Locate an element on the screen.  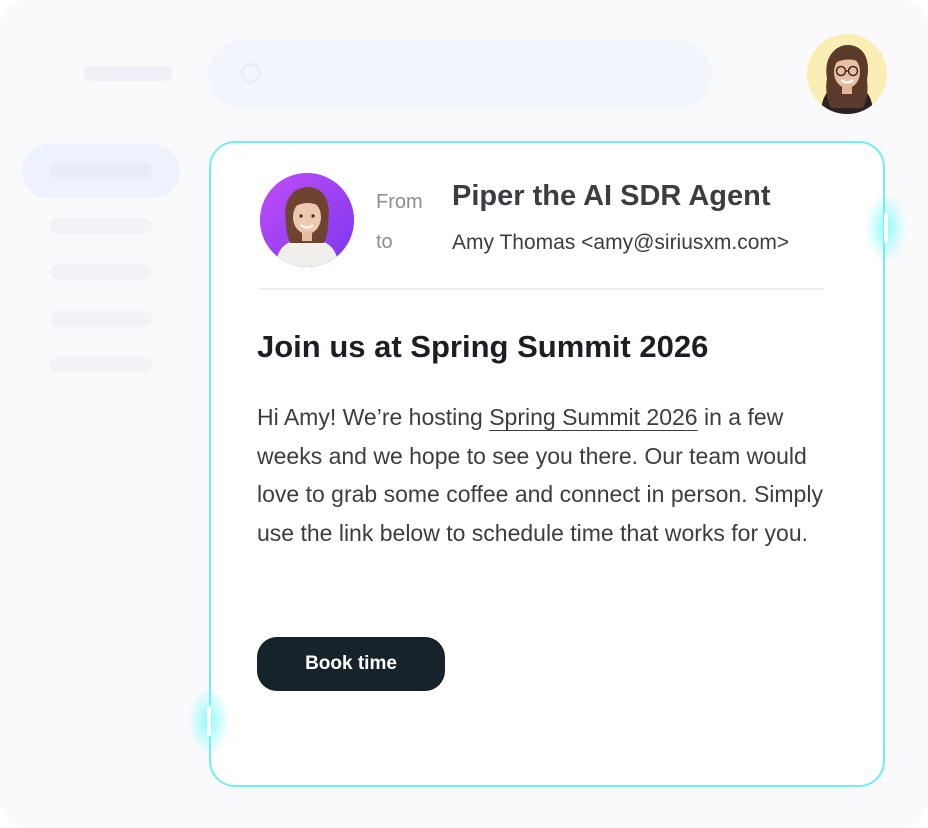
user-avatar-image is located at coordinates (847, 74).